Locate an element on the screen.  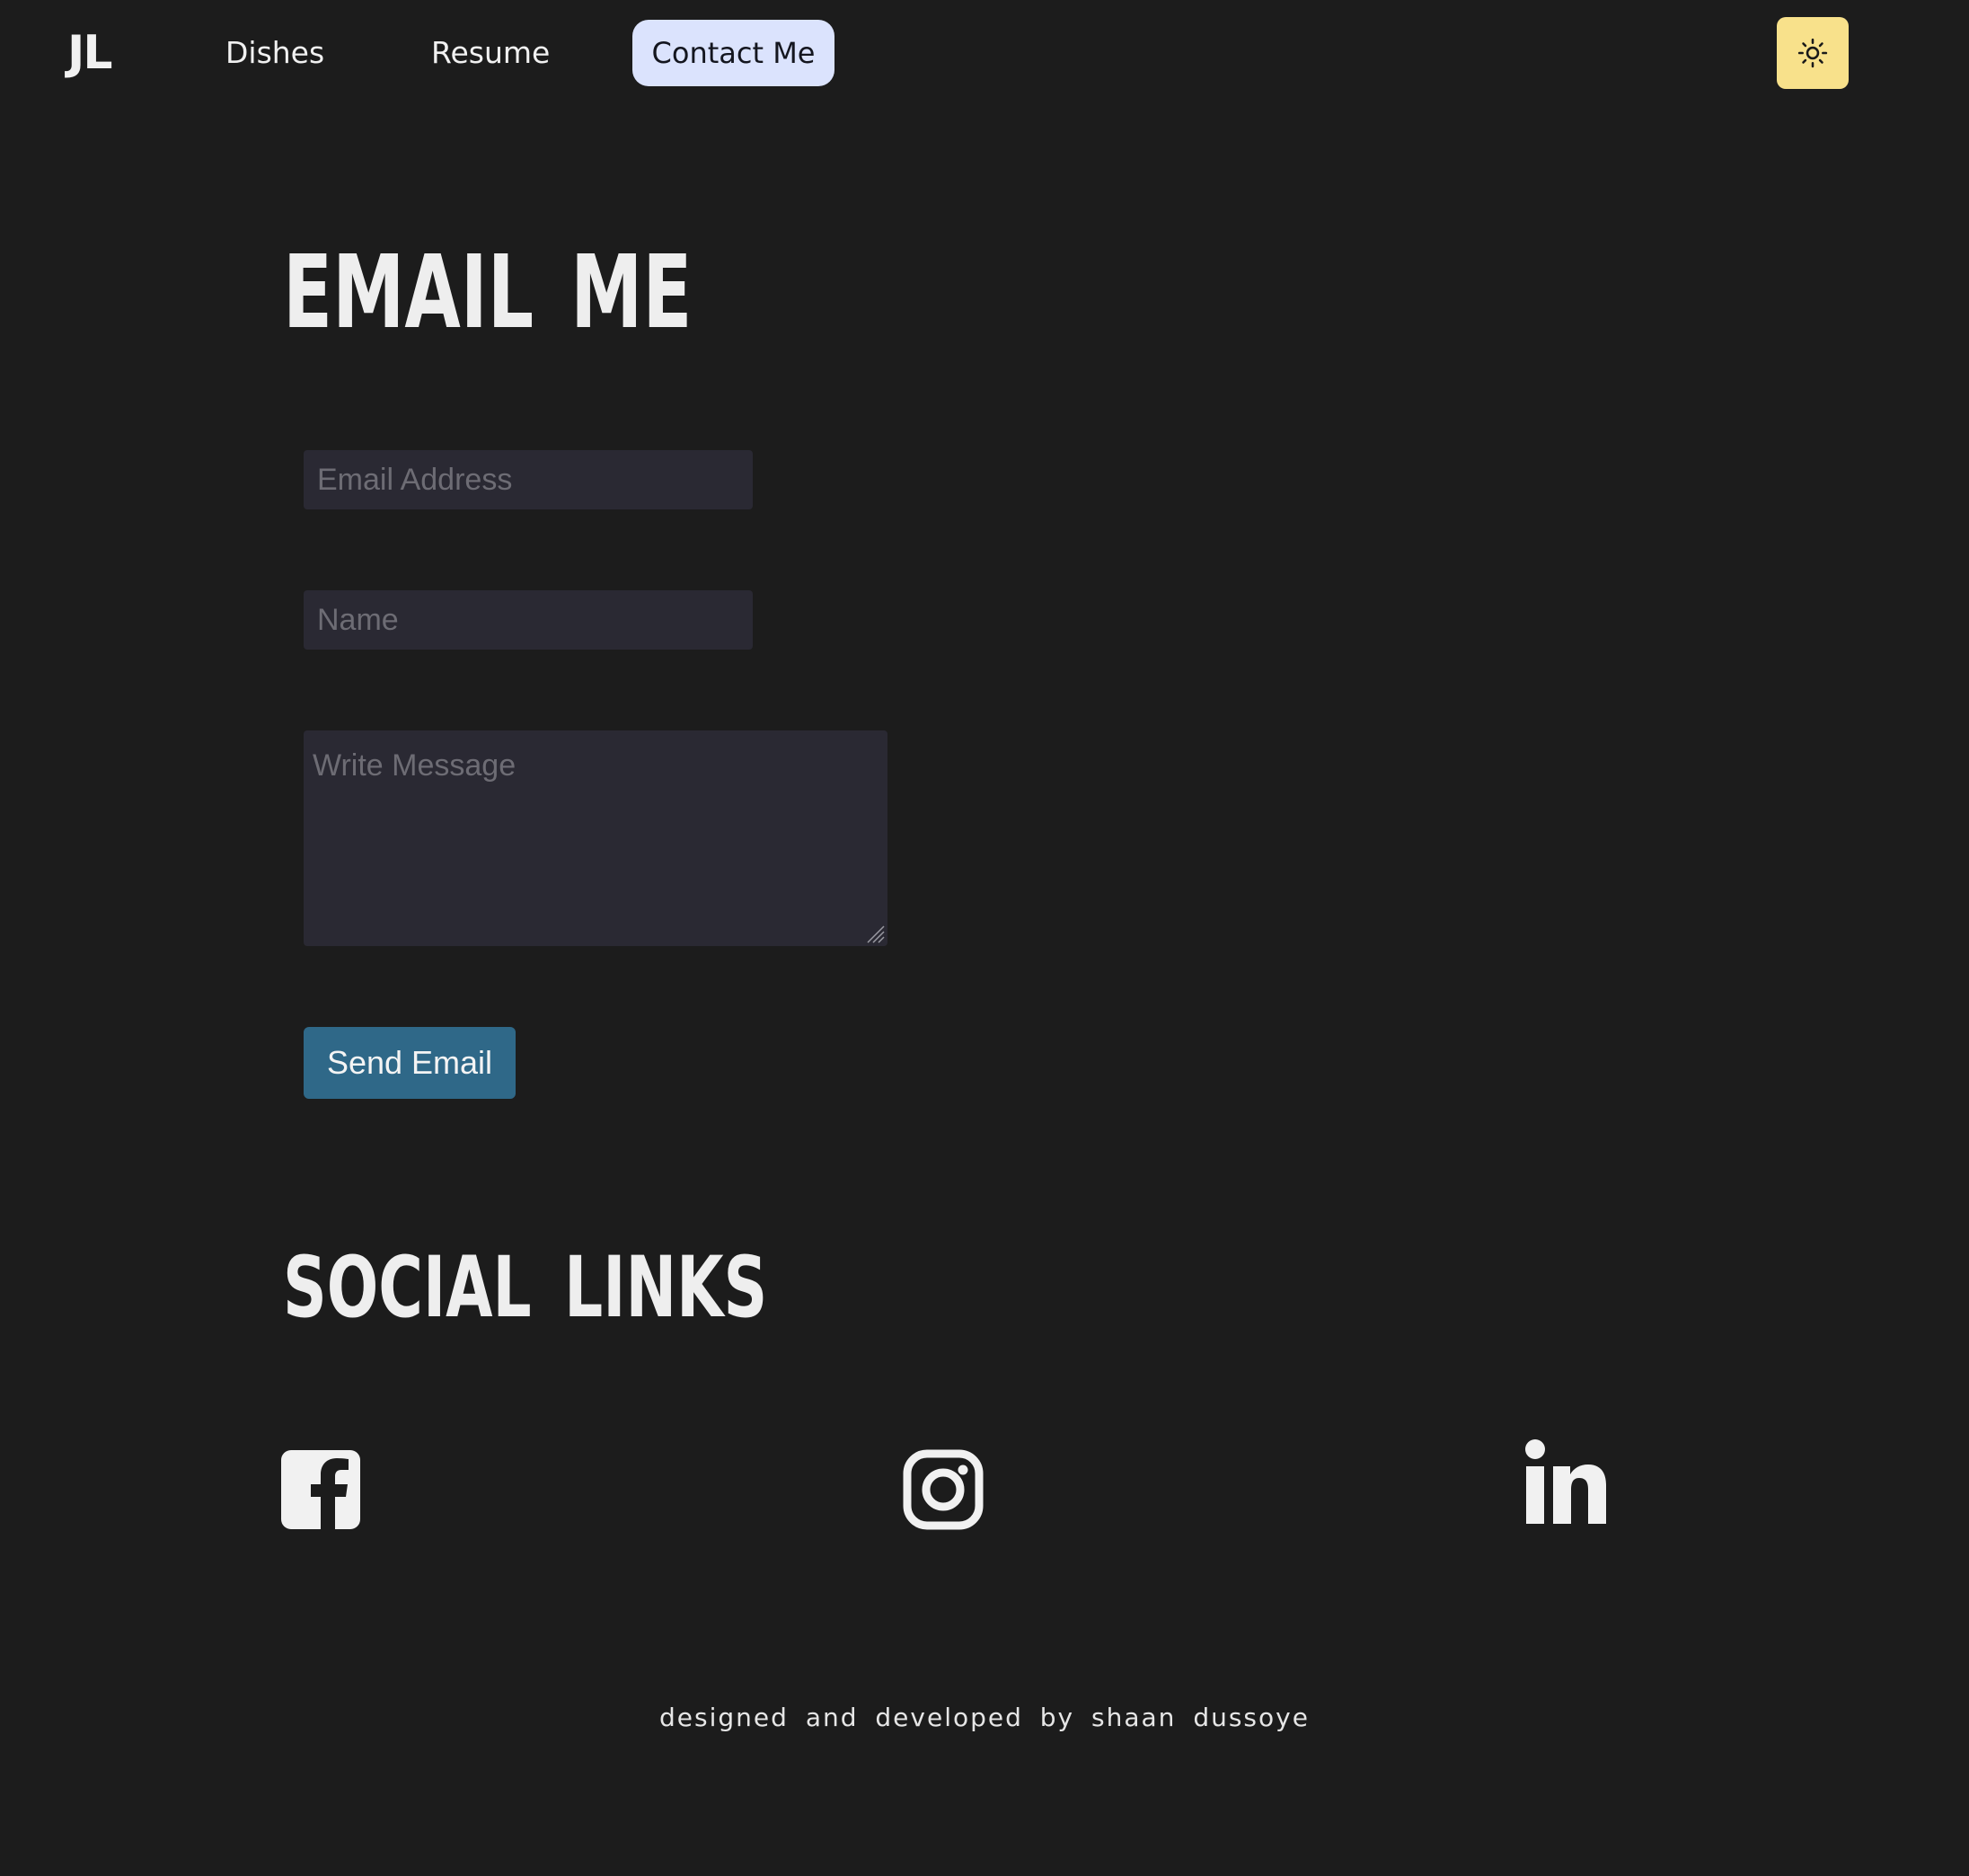
name-input is located at coordinates (528, 620).